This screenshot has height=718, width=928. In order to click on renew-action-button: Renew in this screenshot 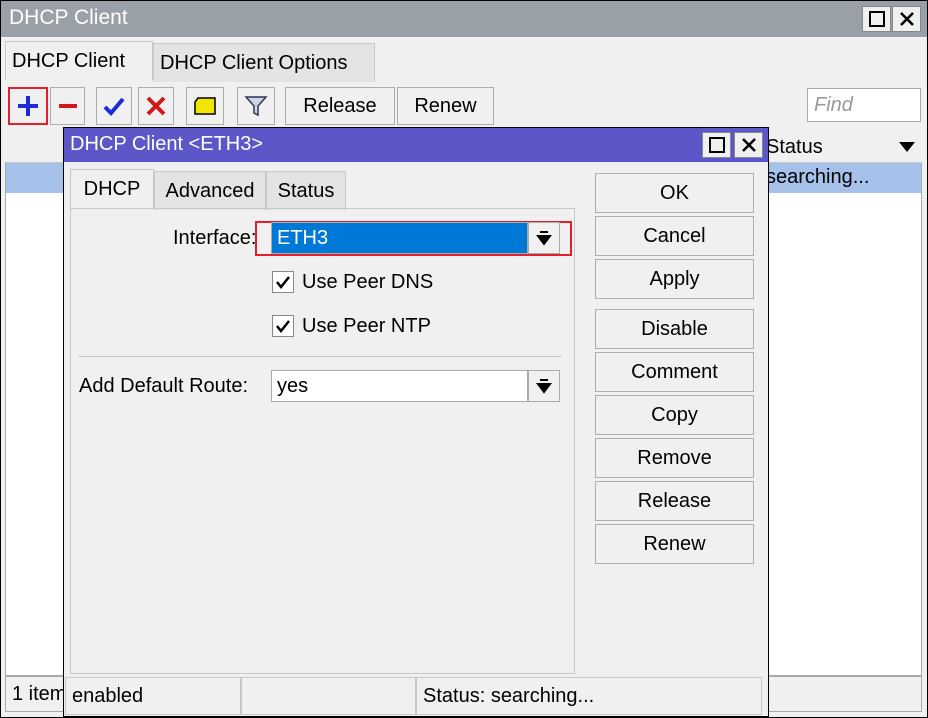, I will do `click(674, 544)`.